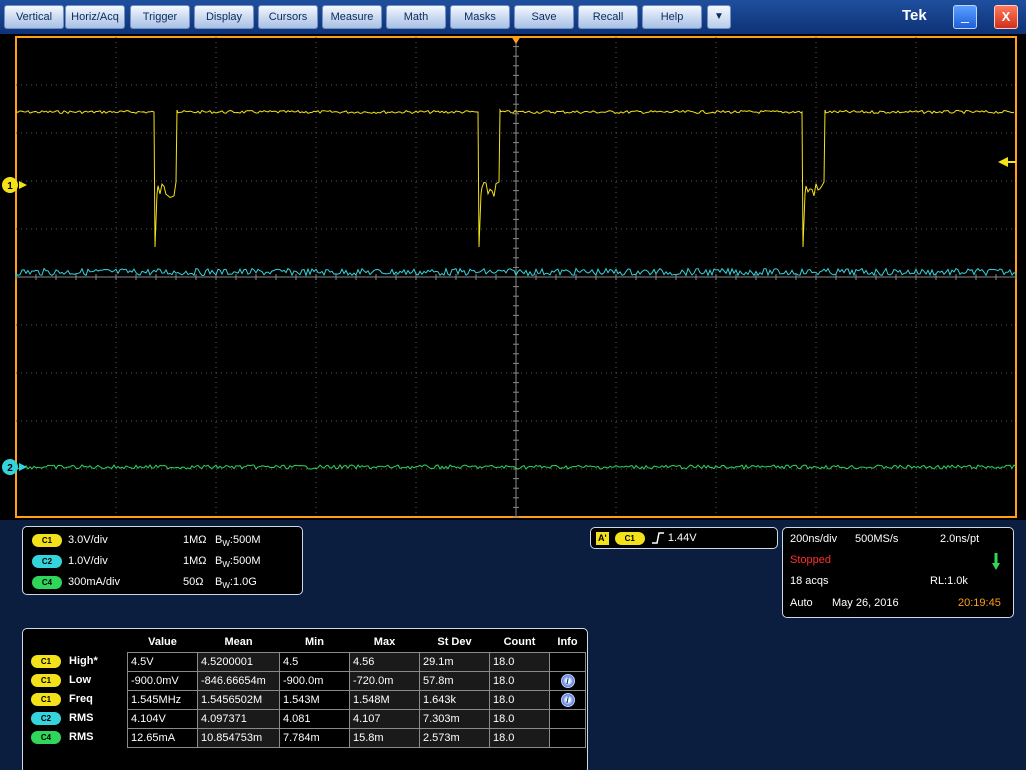 The width and height of the screenshot is (1026, 770). What do you see at coordinates (314, 661) in the screenshot?
I see `measurement-min: 4.5` at bounding box center [314, 661].